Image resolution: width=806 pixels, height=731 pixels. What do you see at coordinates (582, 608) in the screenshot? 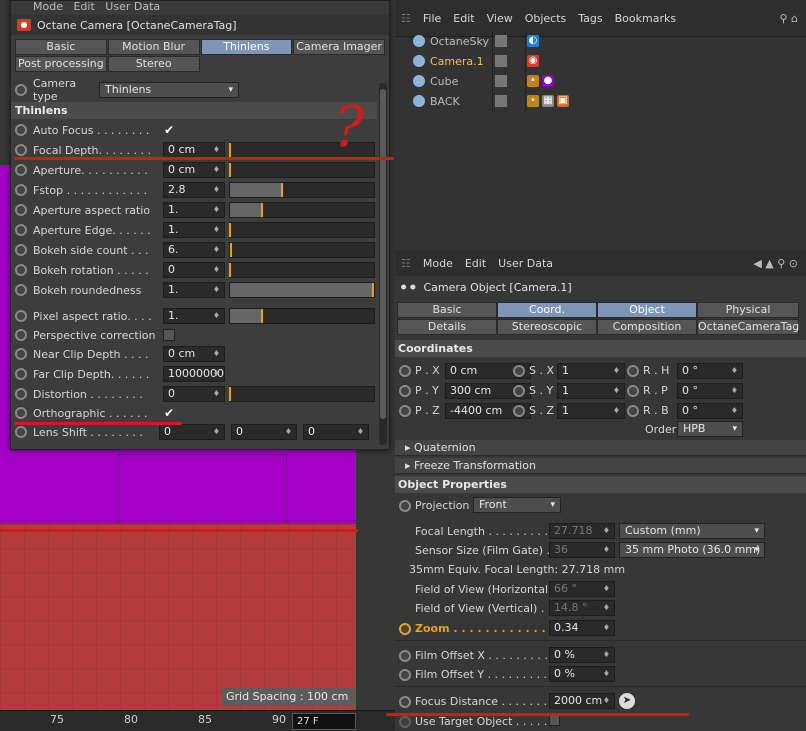
I see `fov-vertical-field: 14.8 °` at bounding box center [582, 608].